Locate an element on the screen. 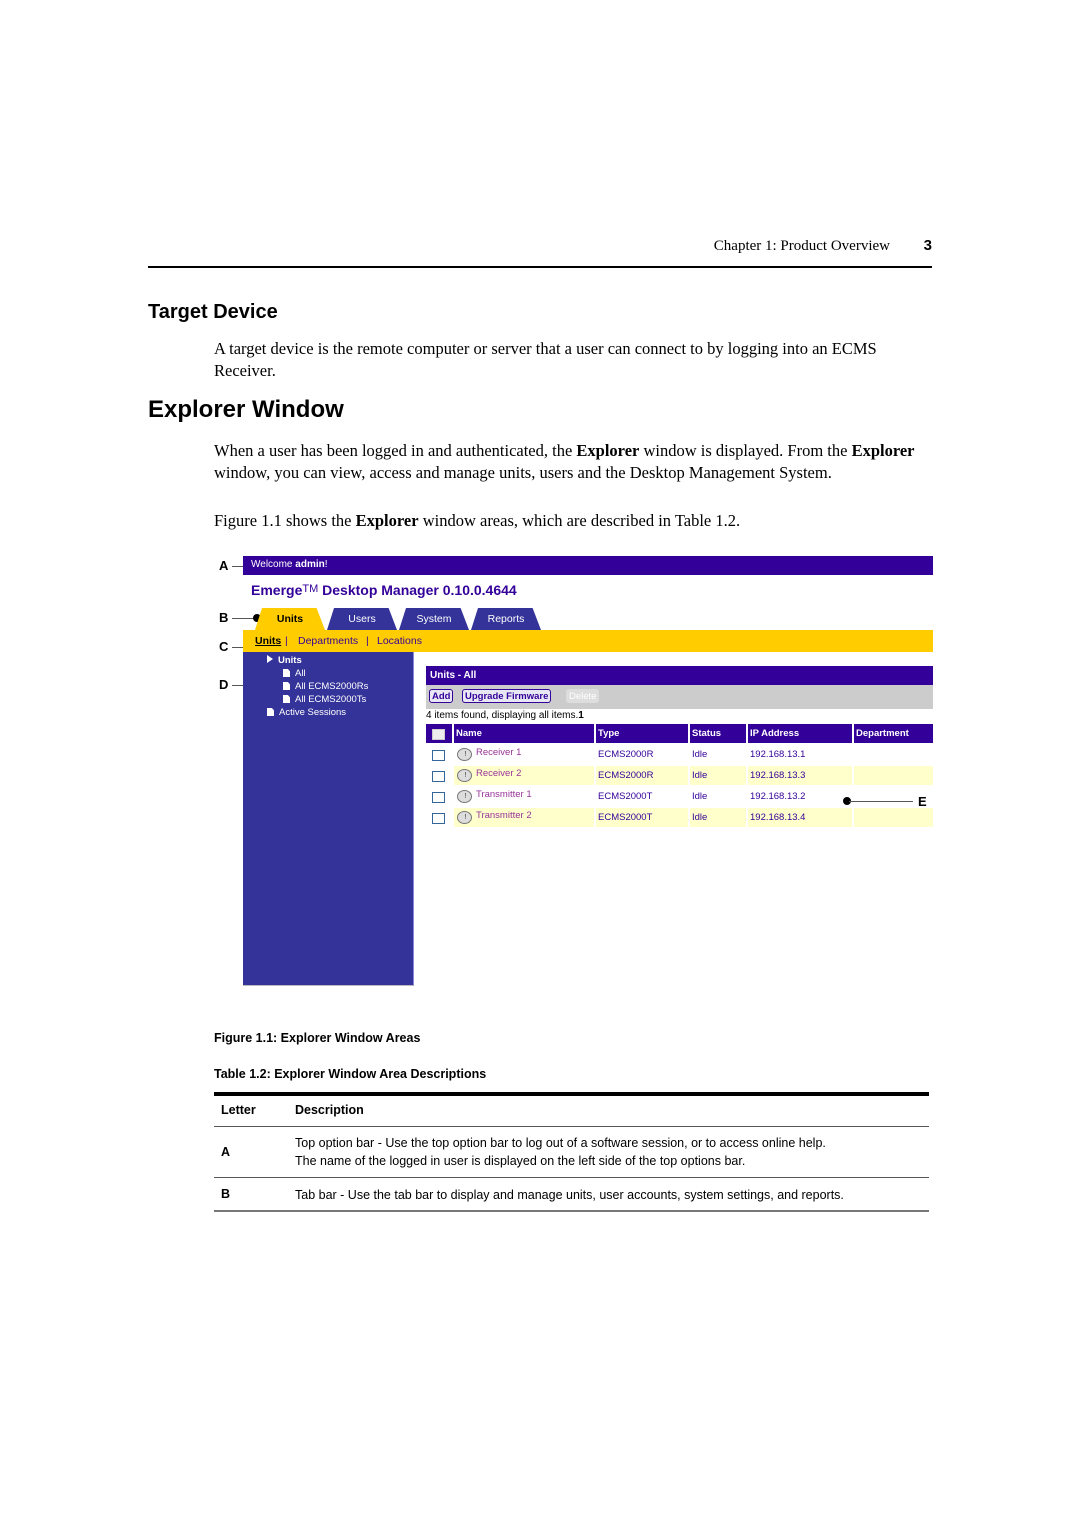  unit-name-link: Receiver 1 is located at coordinates (497, 752).